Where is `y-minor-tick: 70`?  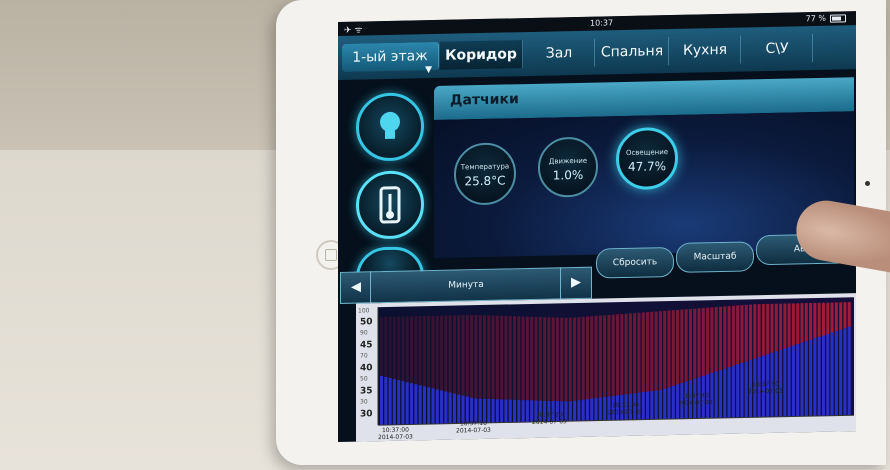 y-minor-tick: 70 is located at coordinates (364, 356).